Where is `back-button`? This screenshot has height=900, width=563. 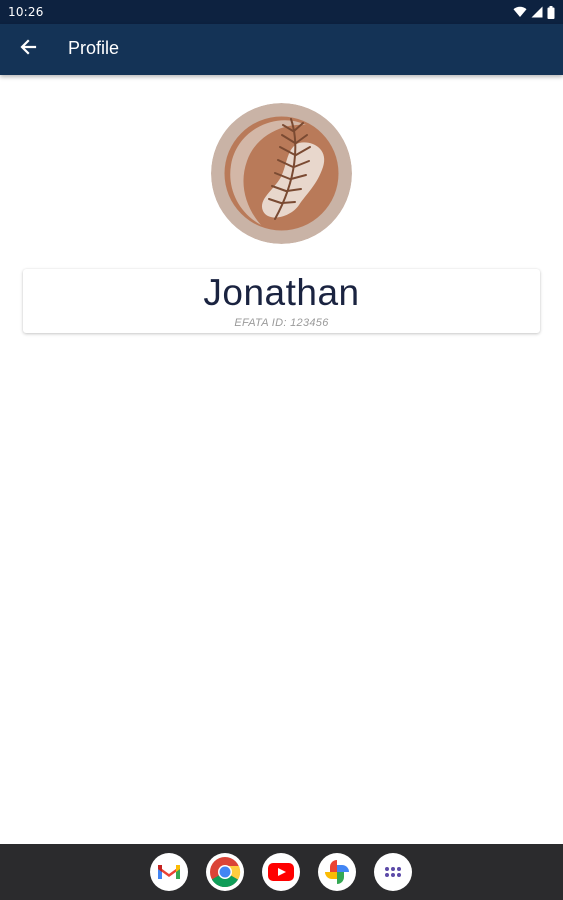
back-button is located at coordinates (28, 49).